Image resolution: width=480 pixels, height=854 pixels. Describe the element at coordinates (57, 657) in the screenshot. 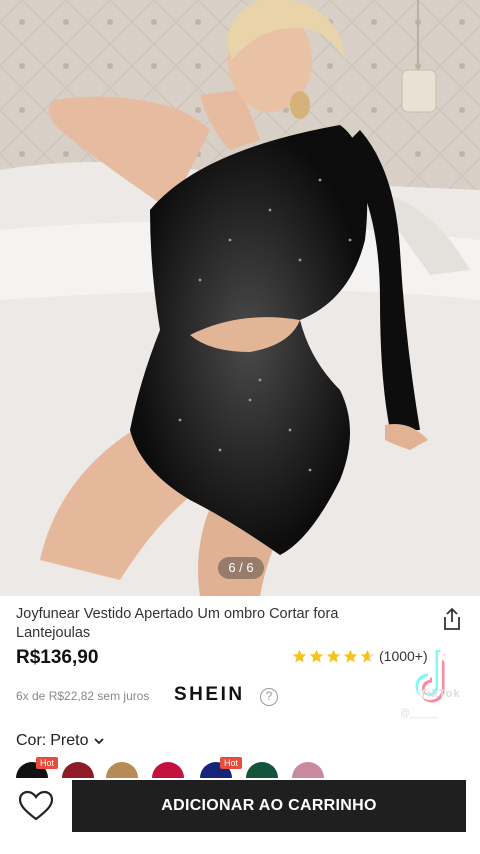

I see `product-price: R$136,90` at that location.